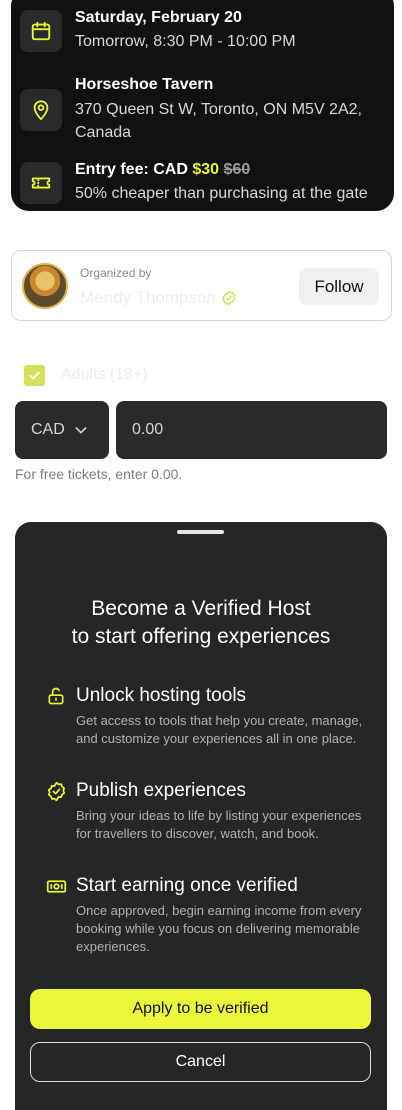 Image resolution: width=402 pixels, height=1110 pixels. Describe the element at coordinates (148, 297) in the screenshot. I see `organizer-name: Mendy Thompson` at that location.